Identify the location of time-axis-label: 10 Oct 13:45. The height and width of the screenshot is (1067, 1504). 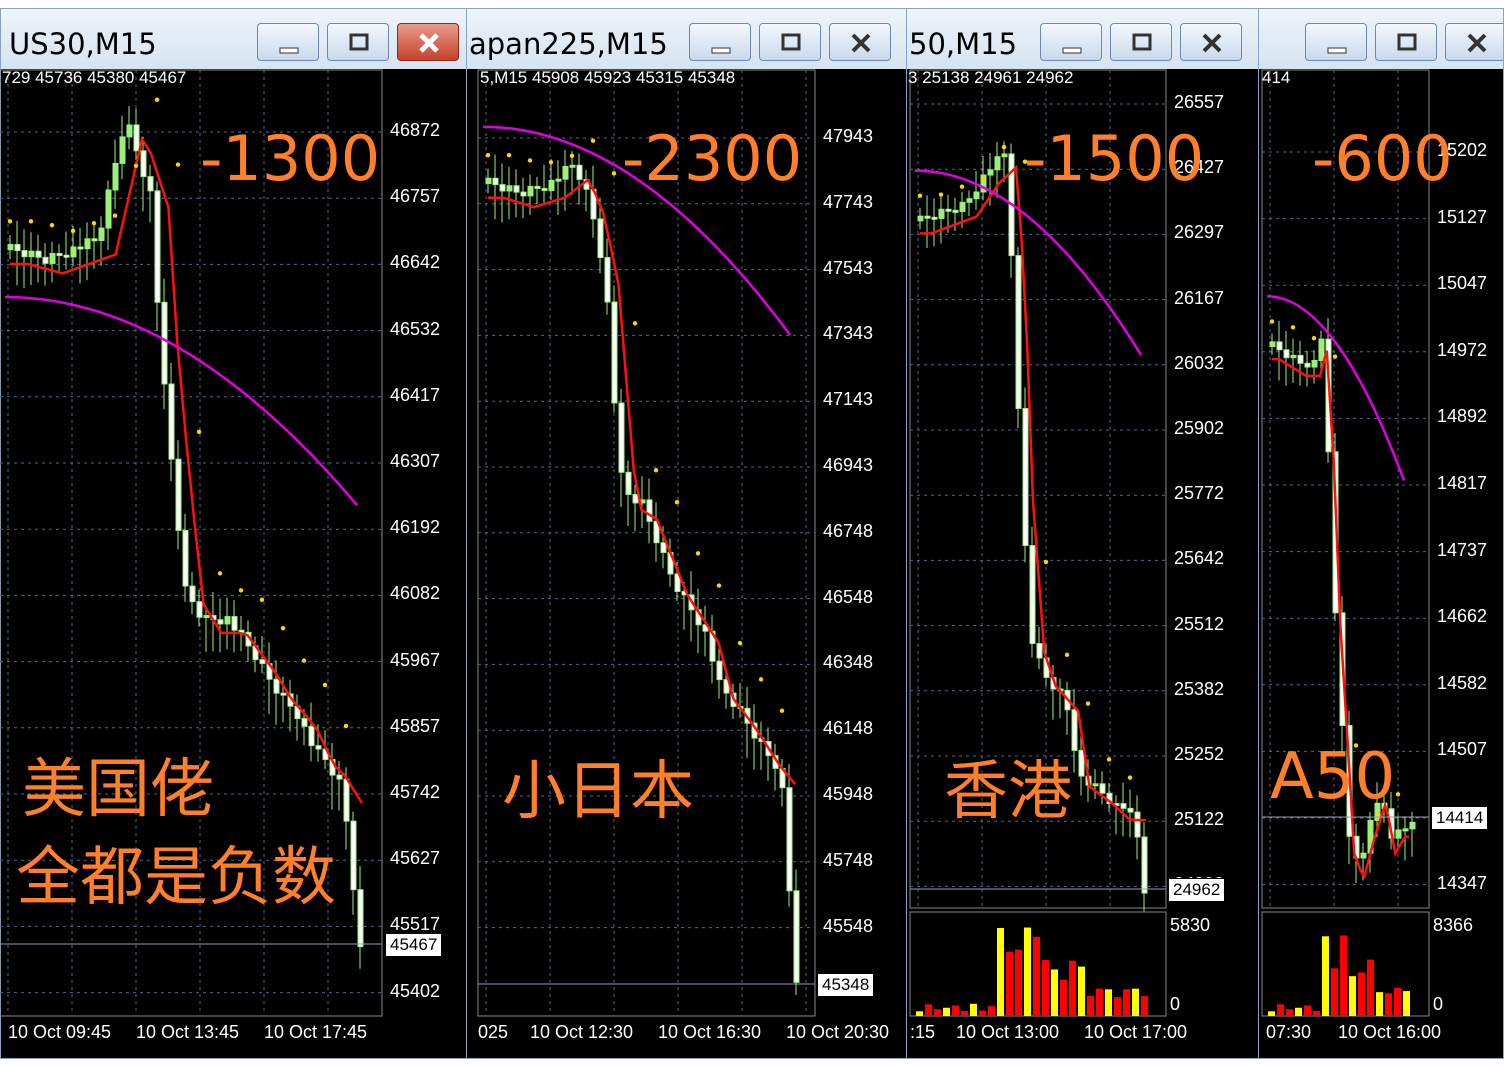
(188, 1032).